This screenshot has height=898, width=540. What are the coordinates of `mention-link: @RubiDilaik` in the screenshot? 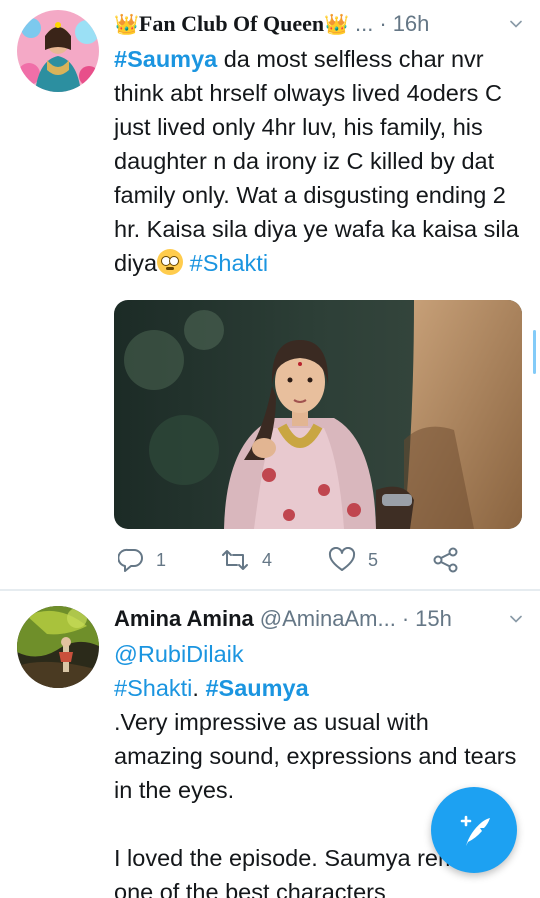 It's located at (179, 654).